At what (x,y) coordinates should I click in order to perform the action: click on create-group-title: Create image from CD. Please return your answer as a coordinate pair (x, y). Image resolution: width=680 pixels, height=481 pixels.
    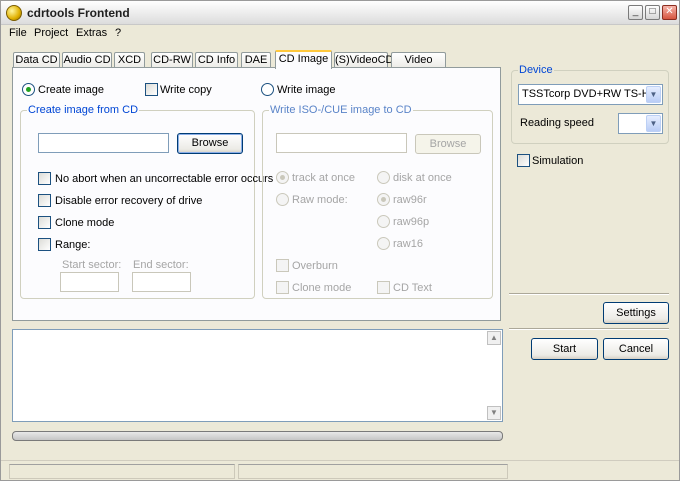
    Looking at the image, I should click on (83, 110).